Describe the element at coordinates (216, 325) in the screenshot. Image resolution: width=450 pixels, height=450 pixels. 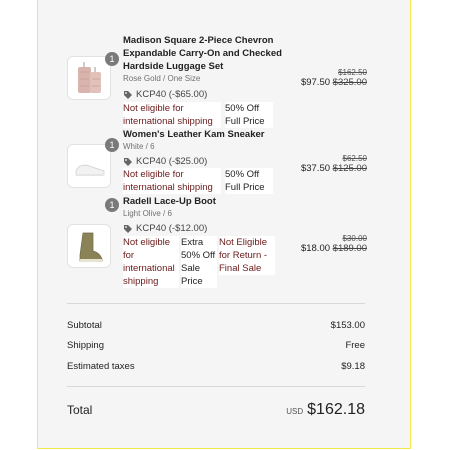
I see `subtotal-row: Subtotal $153.00` at that location.